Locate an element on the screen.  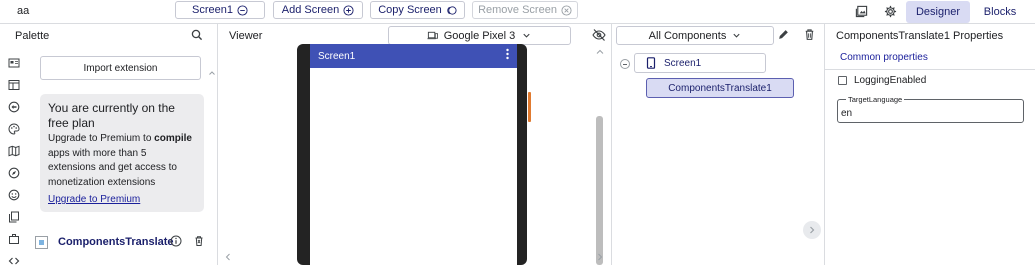
device-select: Google Pixel 3 is located at coordinates (479, 35).